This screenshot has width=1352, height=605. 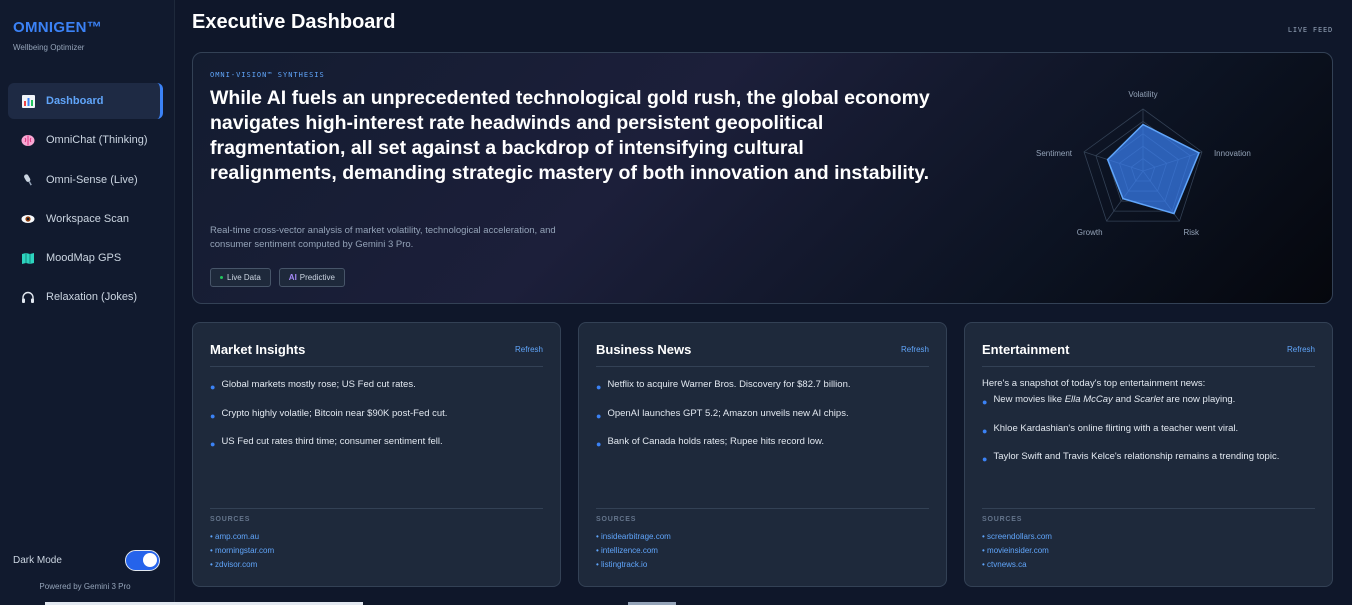 I want to click on sidebar-item-moodmap: MoodMap GPS, so click(x=85, y=258).